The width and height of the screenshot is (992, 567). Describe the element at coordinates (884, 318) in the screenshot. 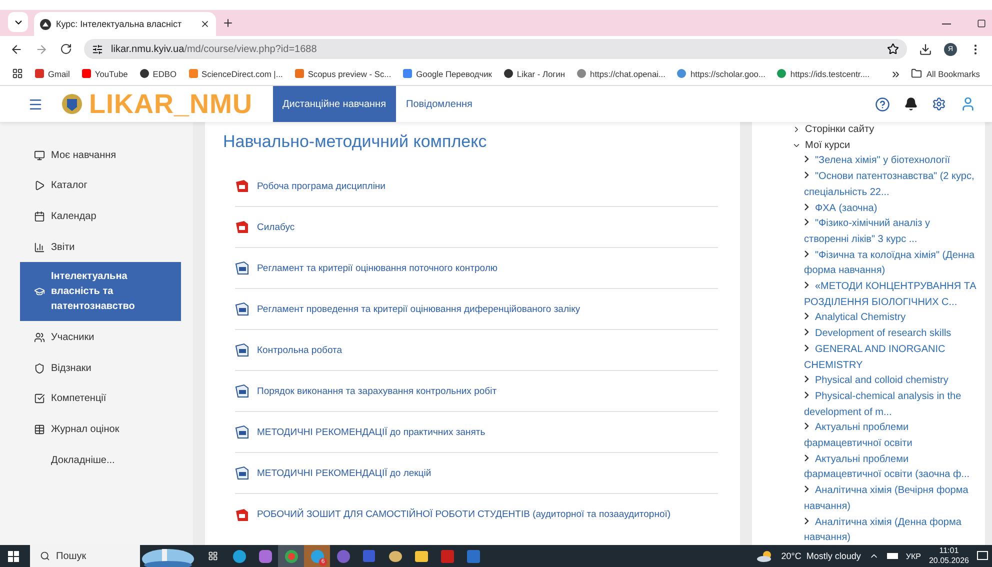

I see `course-link: Analytical Chemistry` at that location.